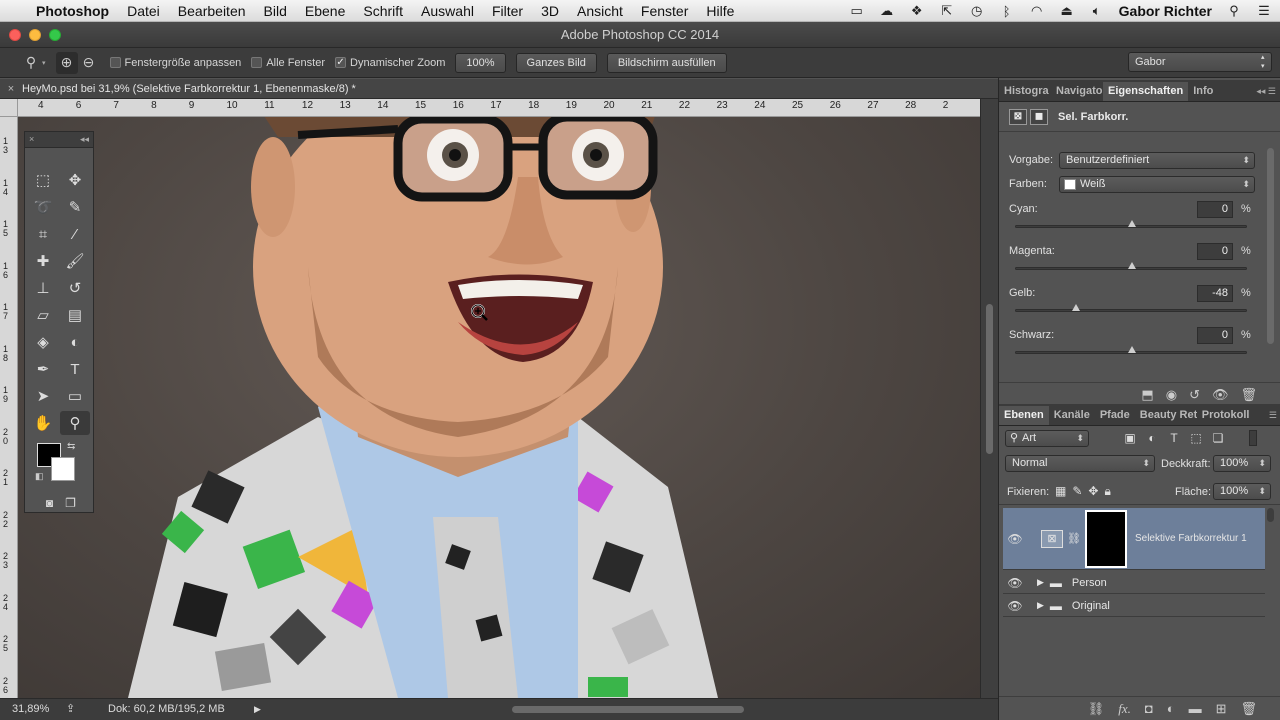 The width and height of the screenshot is (1280, 720). I want to click on magenta-slider-handle, so click(1132, 265).